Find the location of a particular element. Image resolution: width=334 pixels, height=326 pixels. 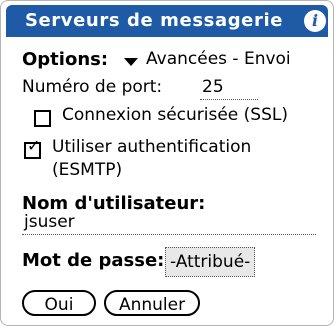

title-bar: Serveurs de messagerie i is located at coordinates (167, 21).